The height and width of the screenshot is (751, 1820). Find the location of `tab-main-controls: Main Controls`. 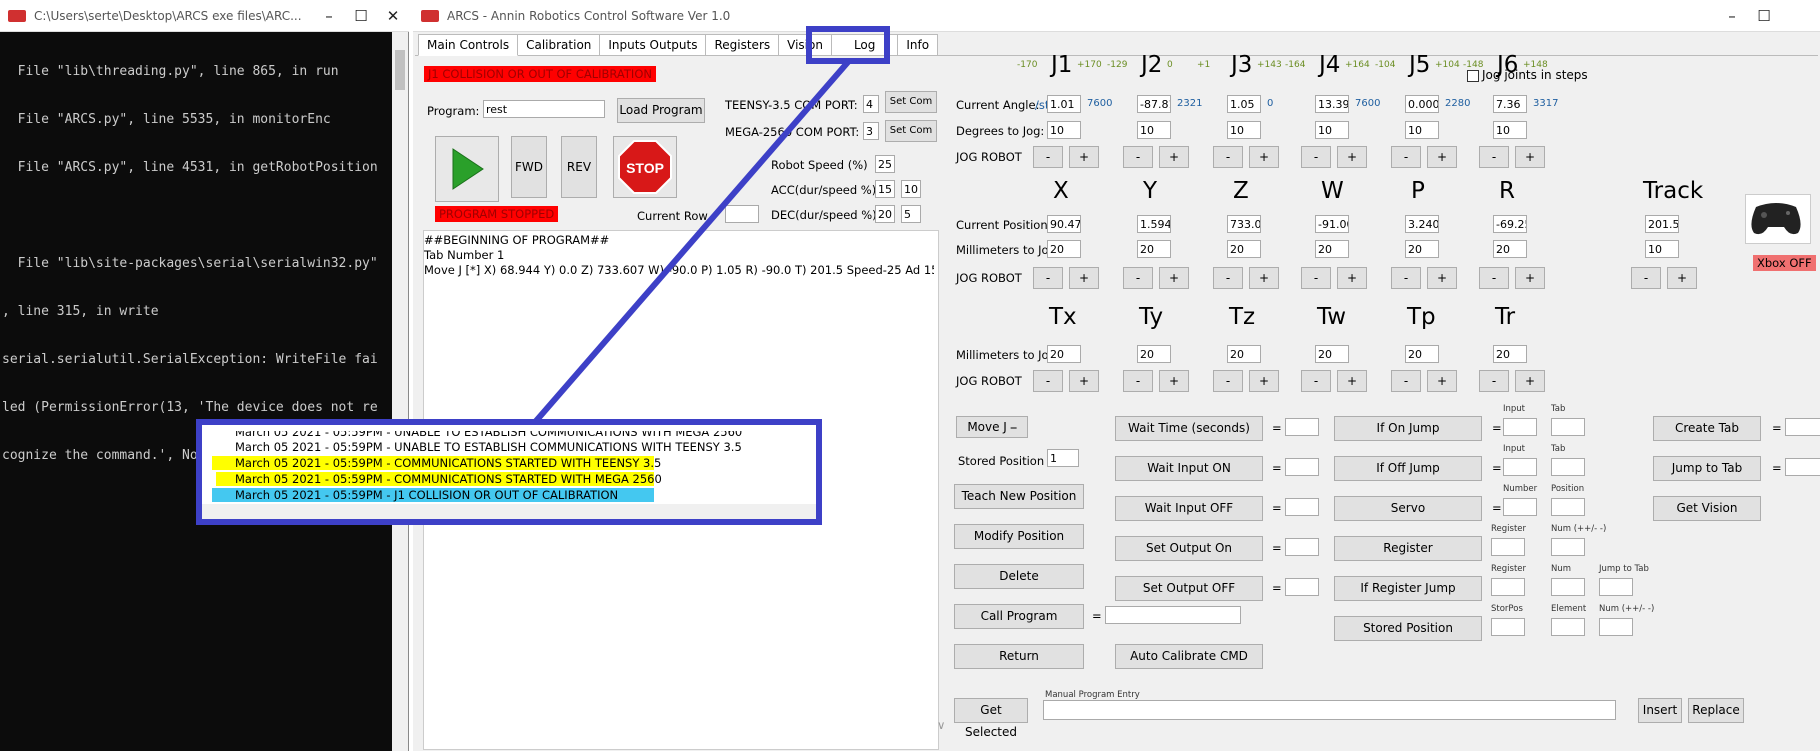

tab-main-controls: Main Controls is located at coordinates (468, 45).